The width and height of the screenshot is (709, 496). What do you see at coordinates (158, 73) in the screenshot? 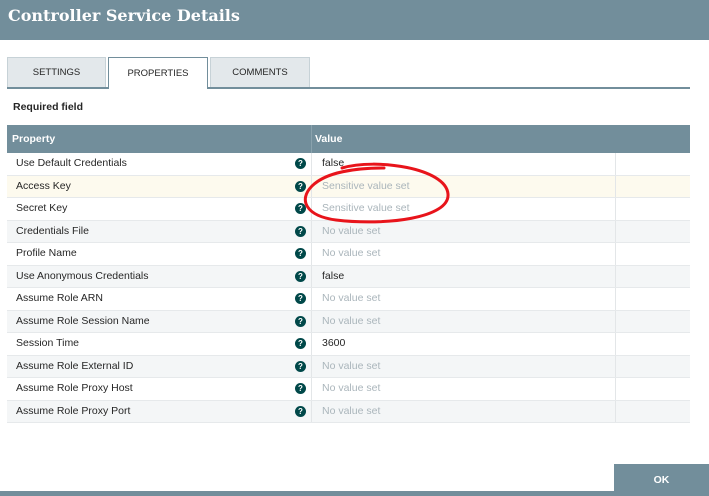
I see `tab-properties: PROPERTIES` at bounding box center [158, 73].